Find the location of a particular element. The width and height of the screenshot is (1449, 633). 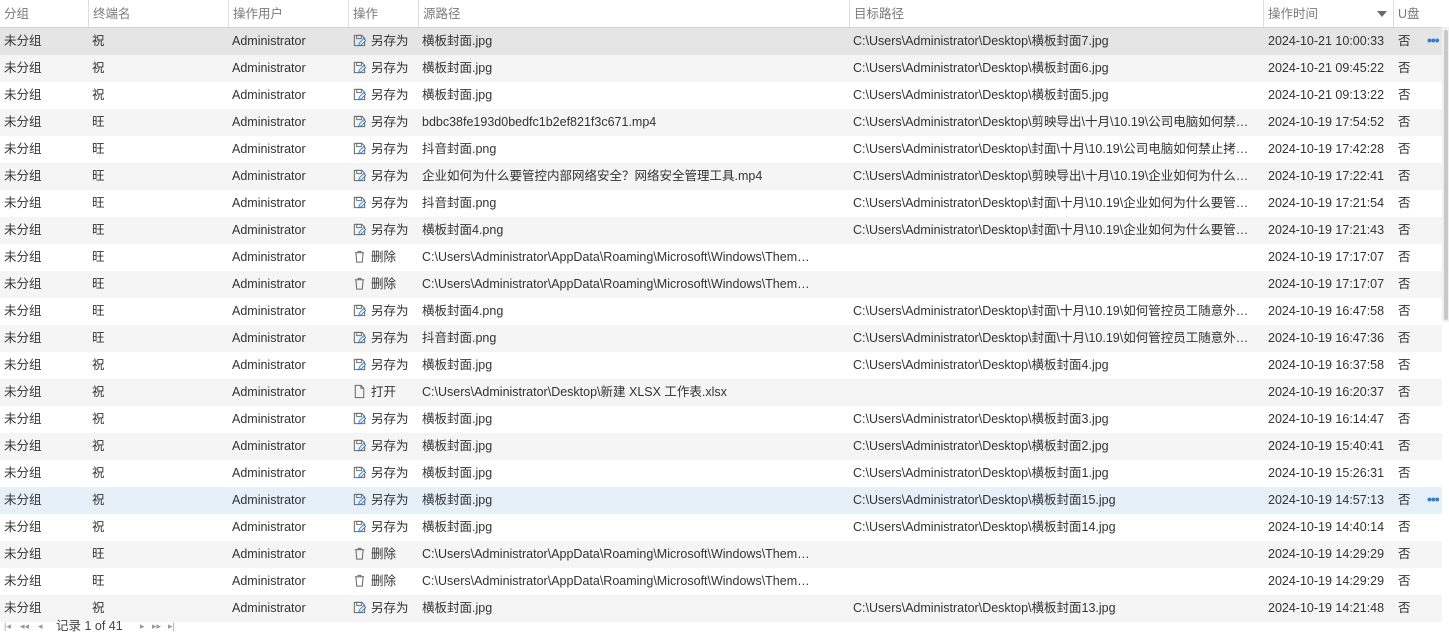

next-page-icon: ▸ is located at coordinates (142, 626).